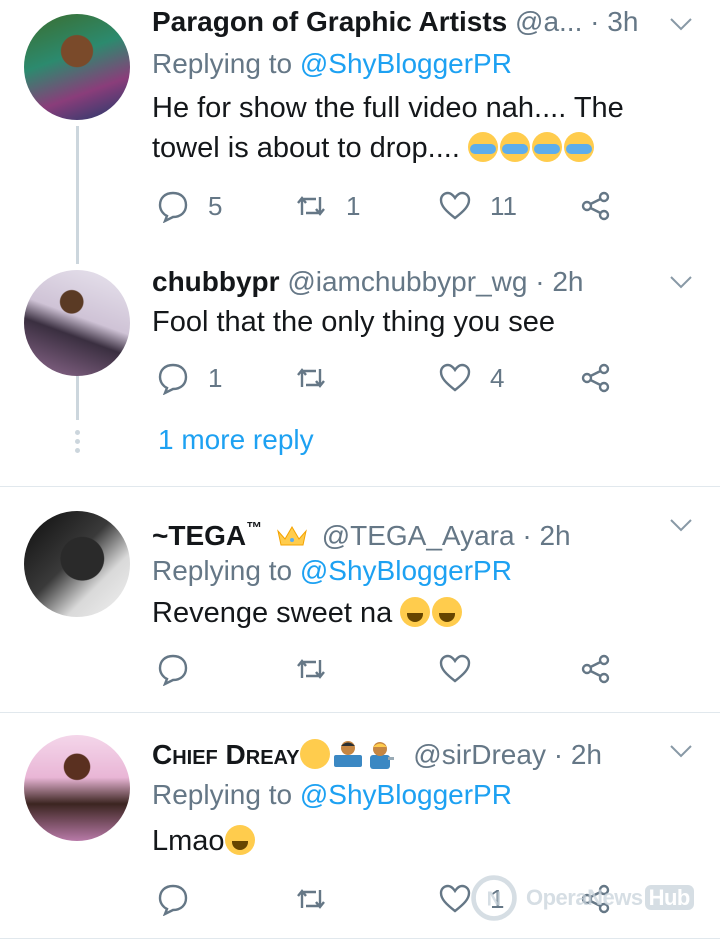 The height and width of the screenshot is (940, 720). I want to click on tweet-header: chubbypr @iamchubbypr_wg · 2h, so click(406, 282).